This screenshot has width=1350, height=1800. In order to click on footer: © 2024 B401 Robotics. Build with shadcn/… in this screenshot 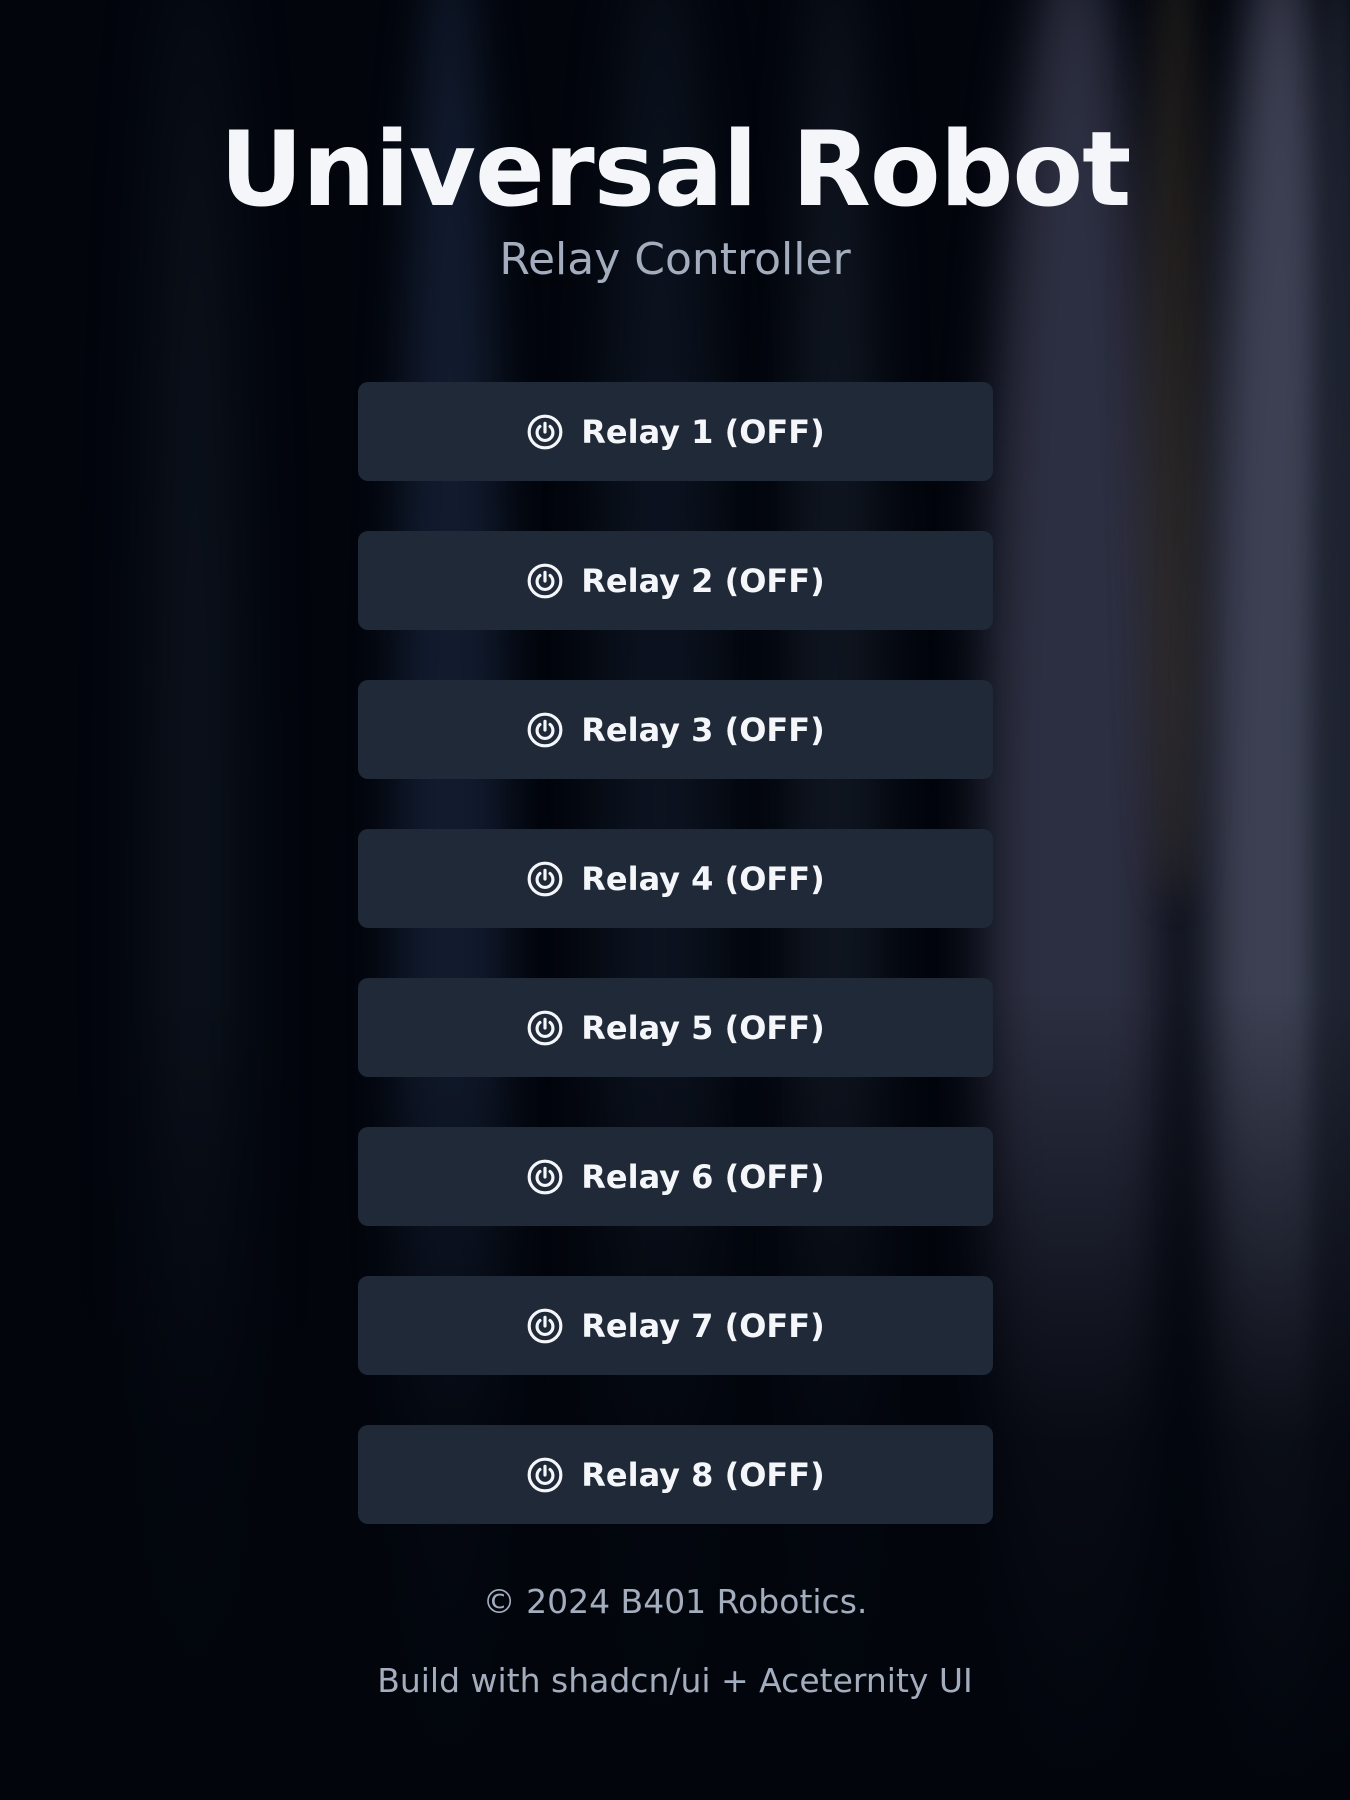, I will do `click(675, 1641)`.